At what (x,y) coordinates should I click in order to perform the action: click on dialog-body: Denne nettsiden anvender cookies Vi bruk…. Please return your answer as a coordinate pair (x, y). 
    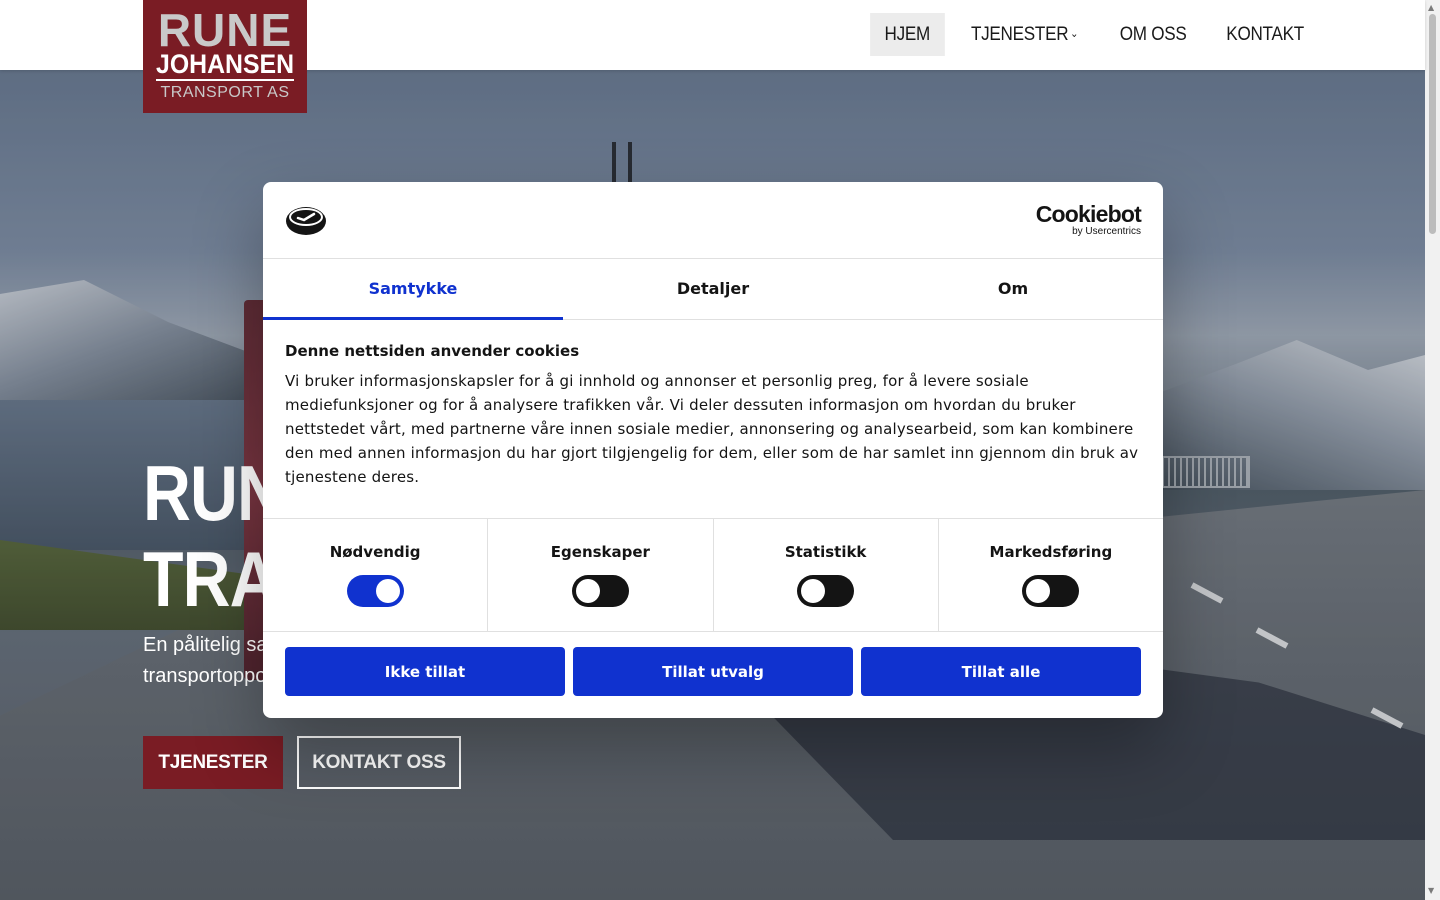
    Looking at the image, I should click on (713, 419).